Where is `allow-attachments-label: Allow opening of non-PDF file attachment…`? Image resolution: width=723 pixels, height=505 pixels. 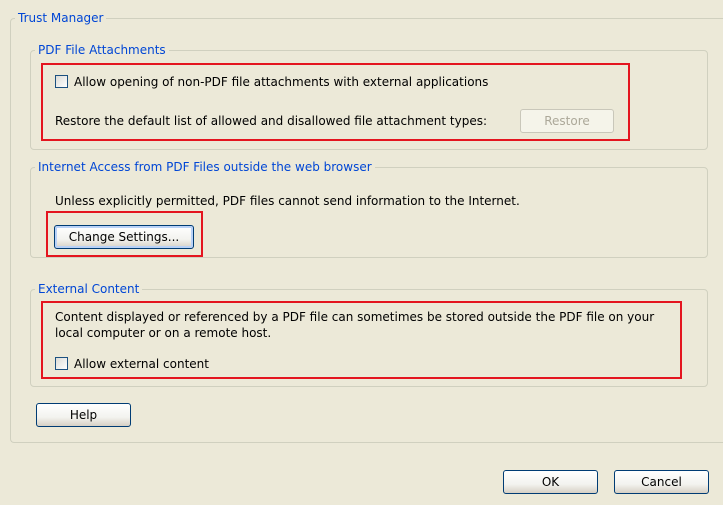 allow-attachments-label: Allow opening of non-PDF file attachment… is located at coordinates (281, 82).